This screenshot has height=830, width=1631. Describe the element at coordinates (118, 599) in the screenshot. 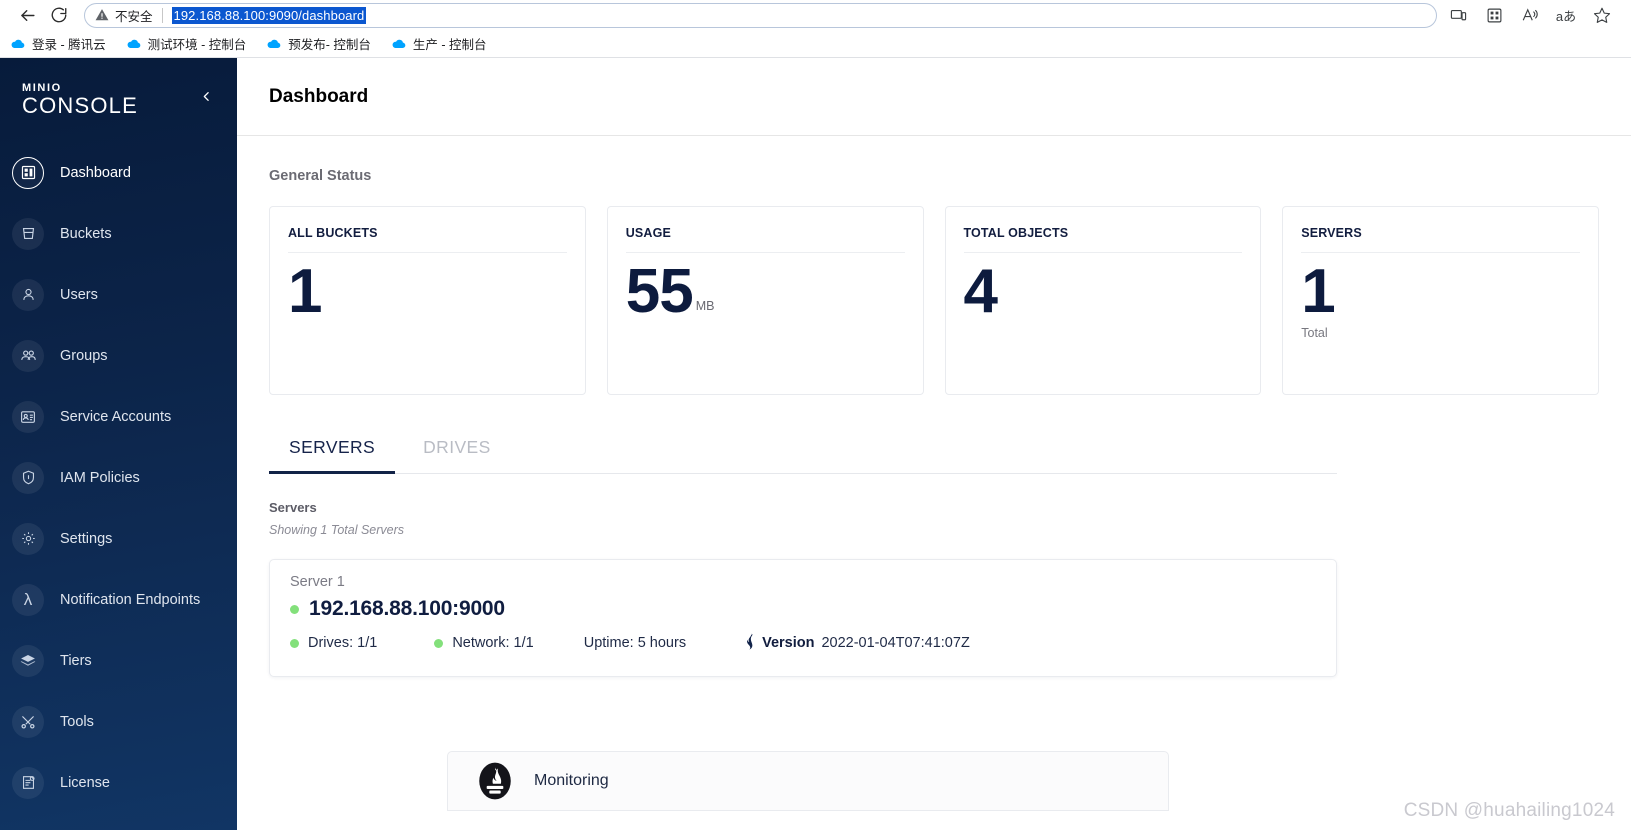

I see `sidebar-item-notification-endpoints: λ Notification Endpoints` at that location.